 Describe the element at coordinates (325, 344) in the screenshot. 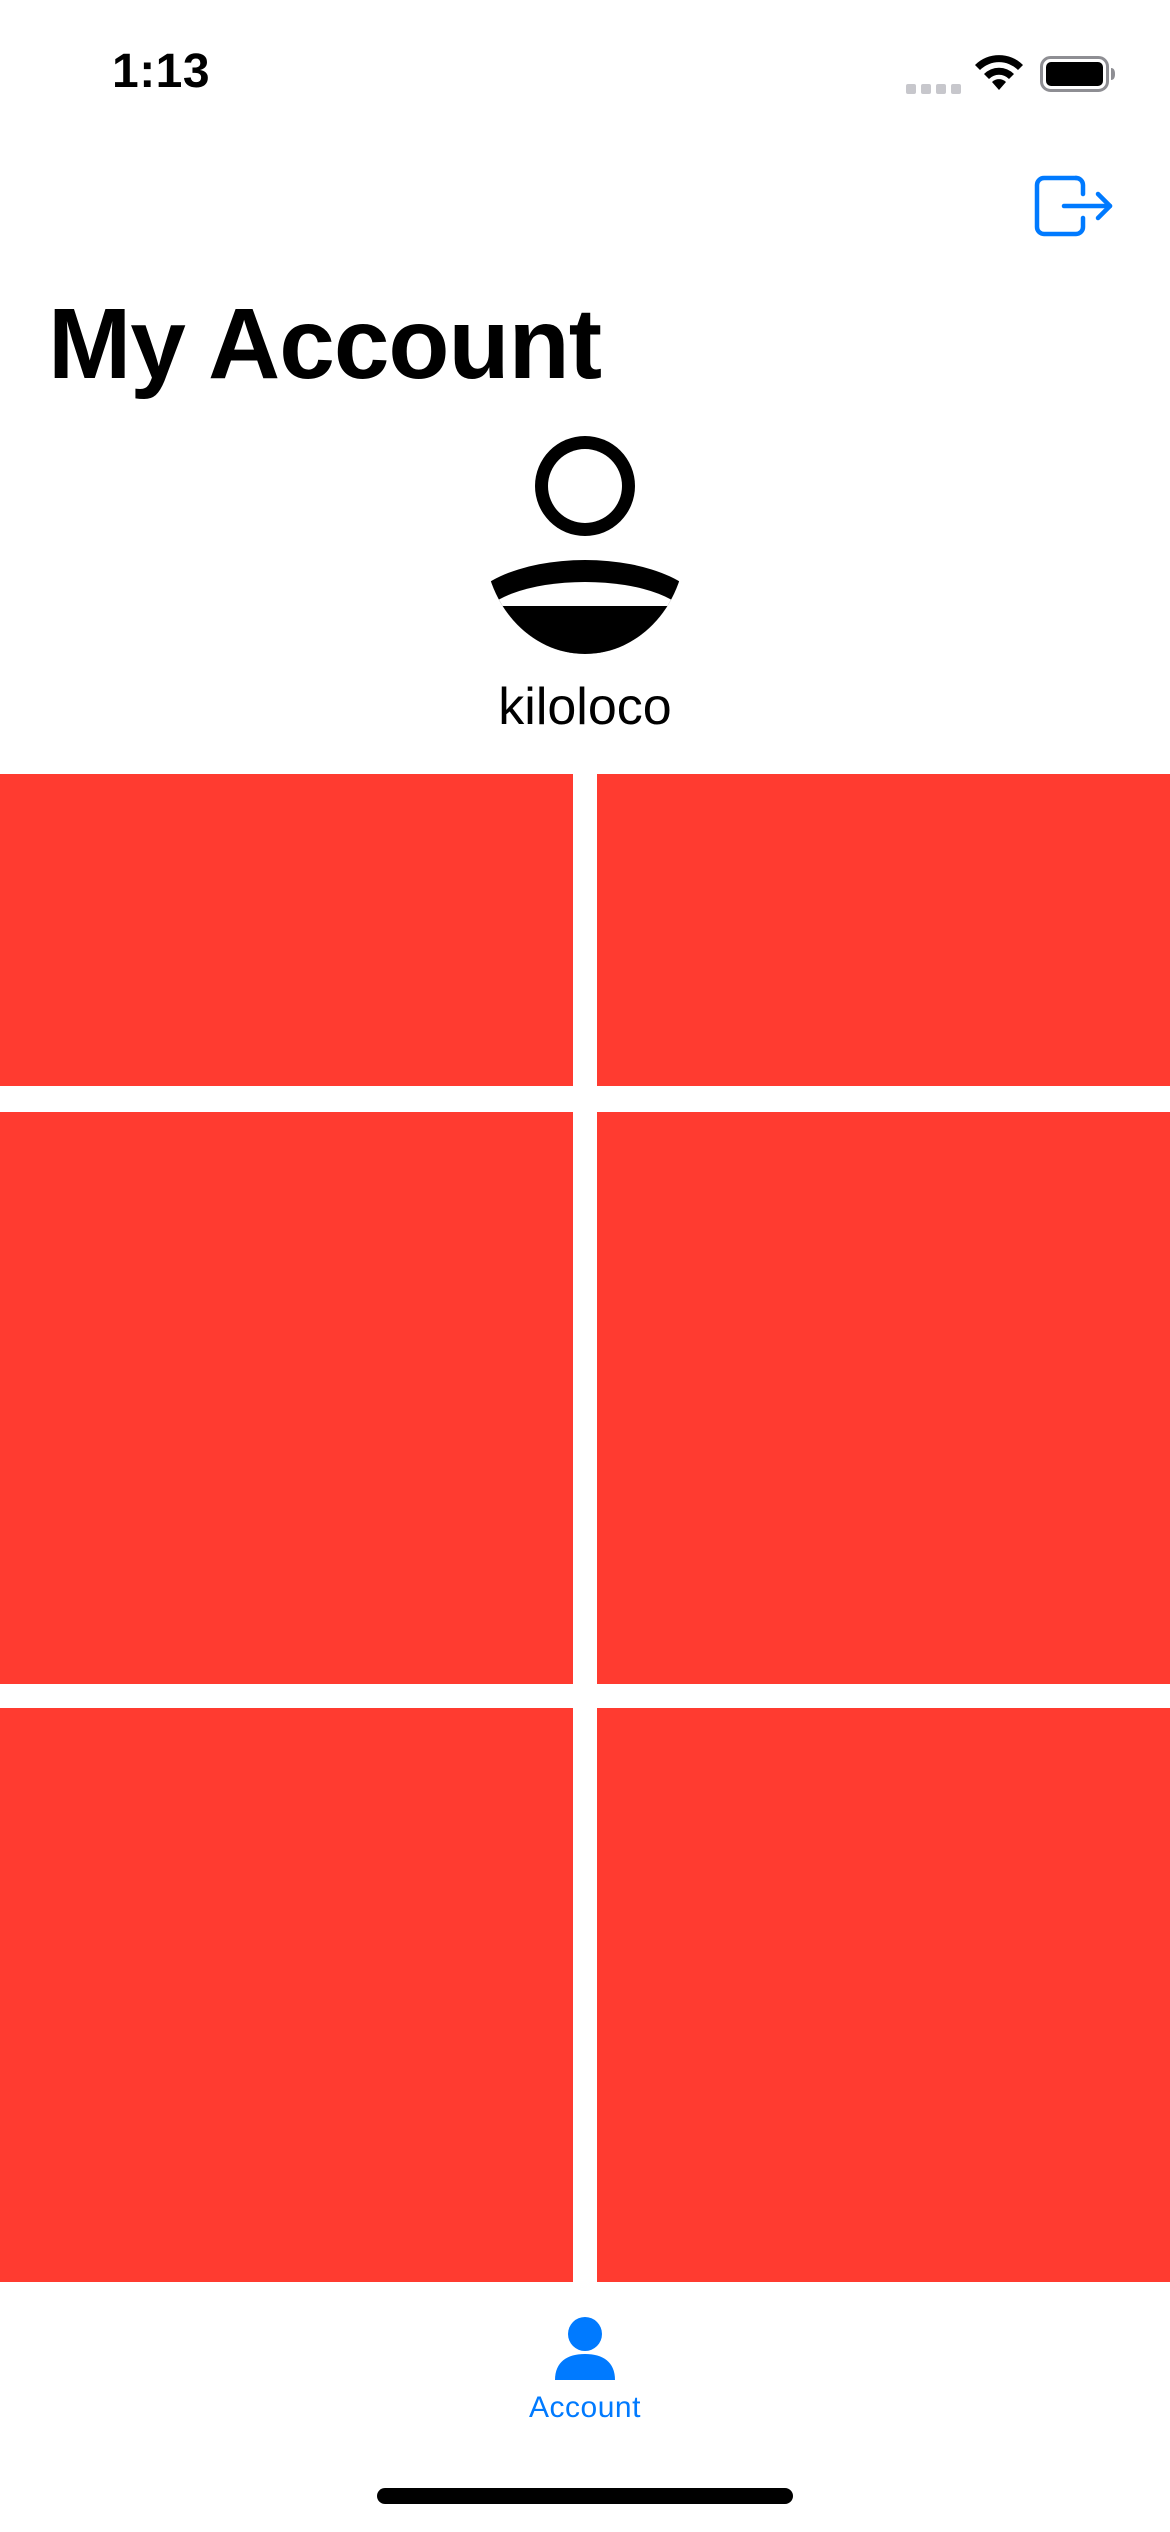

I see `page-title: My Account` at that location.